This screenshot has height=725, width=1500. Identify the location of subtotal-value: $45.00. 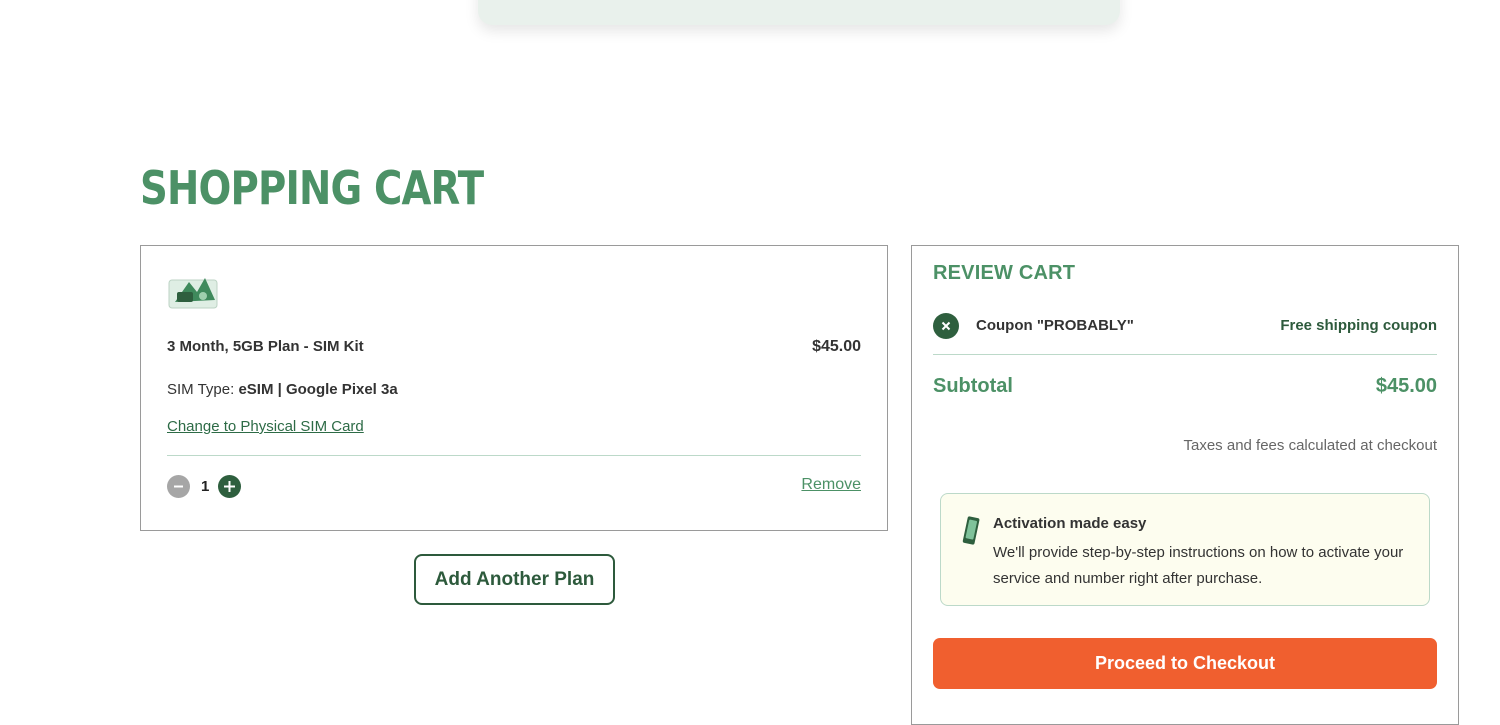
(1406, 386).